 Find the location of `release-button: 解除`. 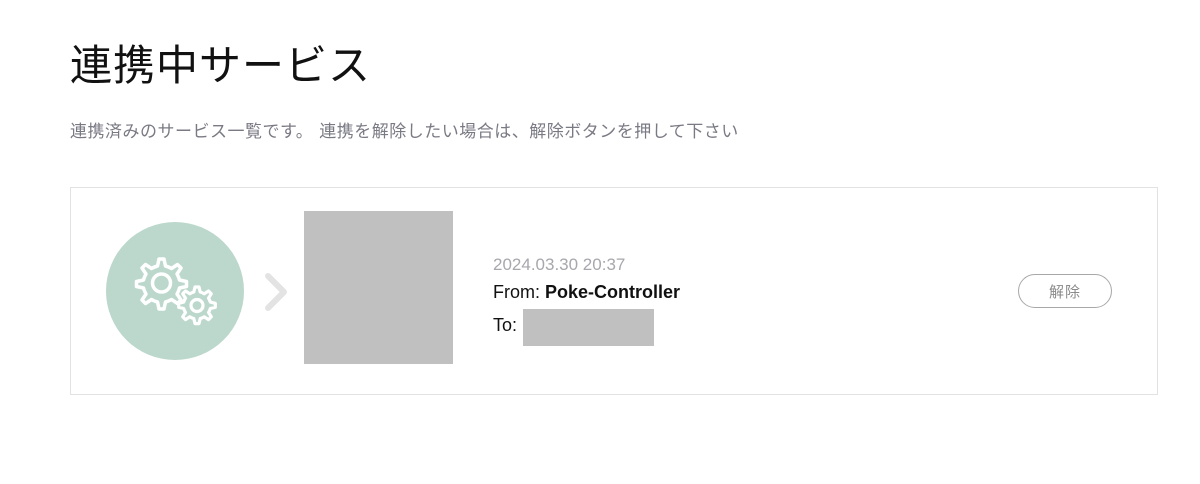

release-button: 解除 is located at coordinates (1065, 291).